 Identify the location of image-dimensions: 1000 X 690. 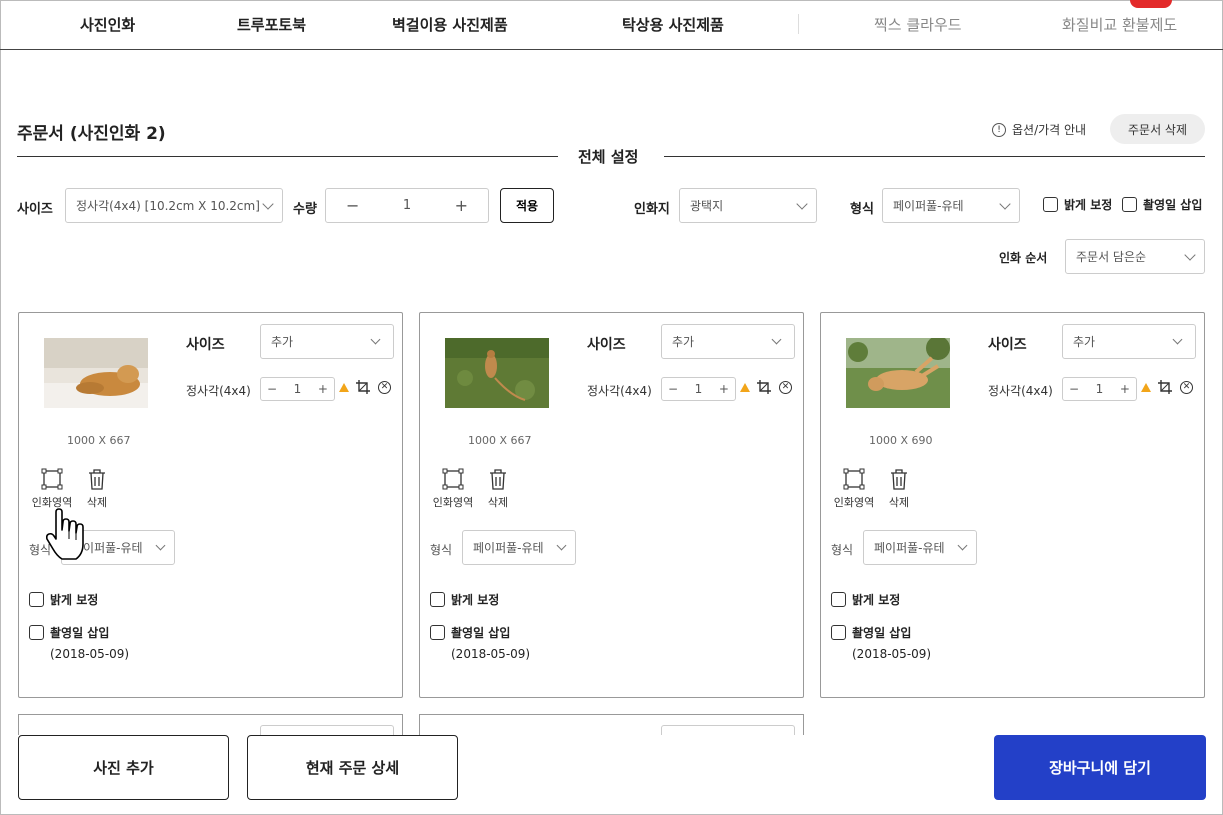
(901, 440).